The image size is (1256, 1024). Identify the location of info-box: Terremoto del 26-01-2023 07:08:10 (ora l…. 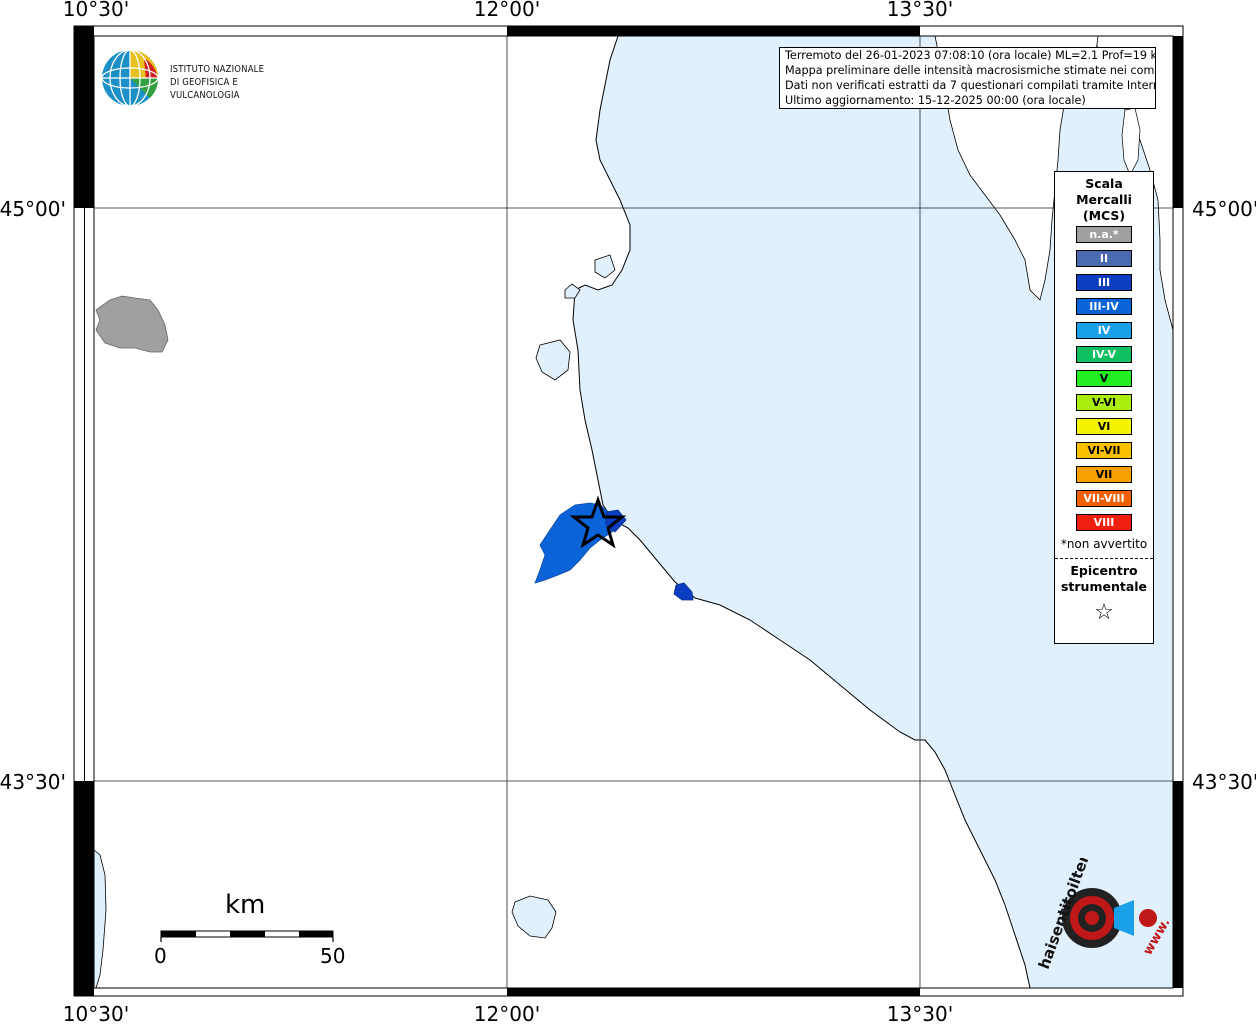
(967, 78).